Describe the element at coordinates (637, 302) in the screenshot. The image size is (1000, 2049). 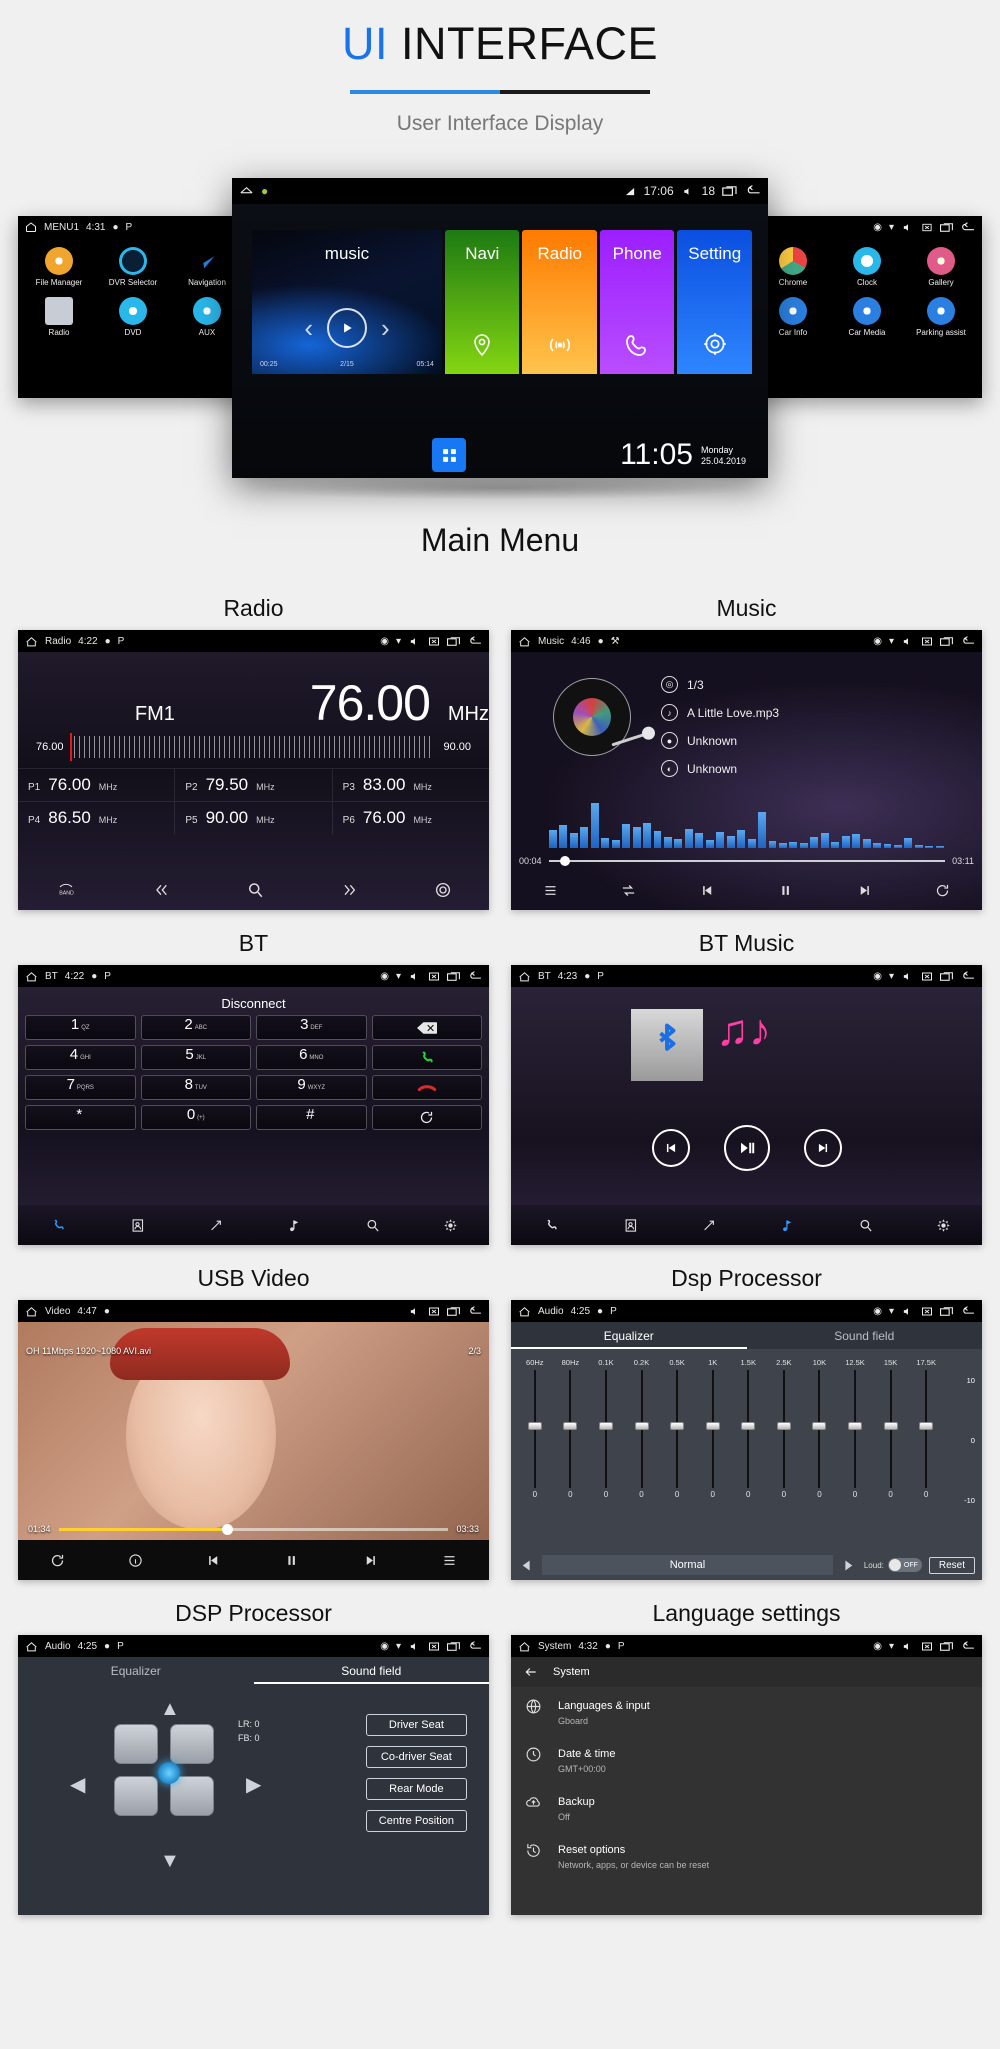
I see `tile-phone: Phone` at that location.